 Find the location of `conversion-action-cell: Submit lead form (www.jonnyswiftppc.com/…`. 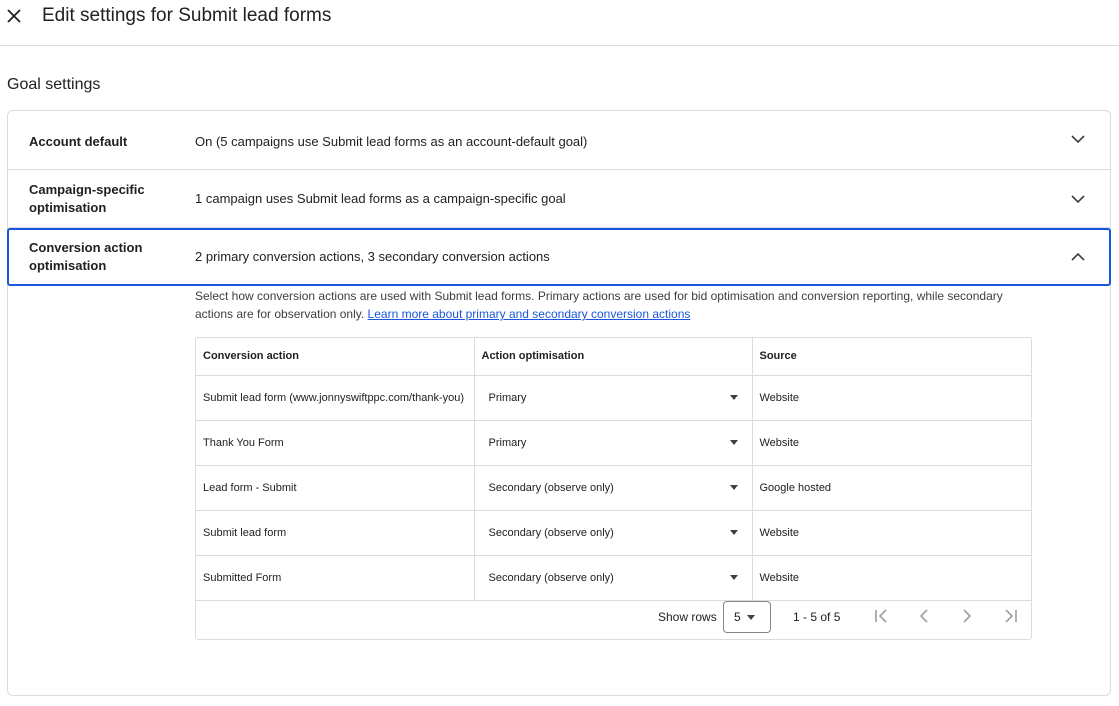

conversion-action-cell: Submit lead form (www.jonnyswiftppc.com/… is located at coordinates (335, 398).